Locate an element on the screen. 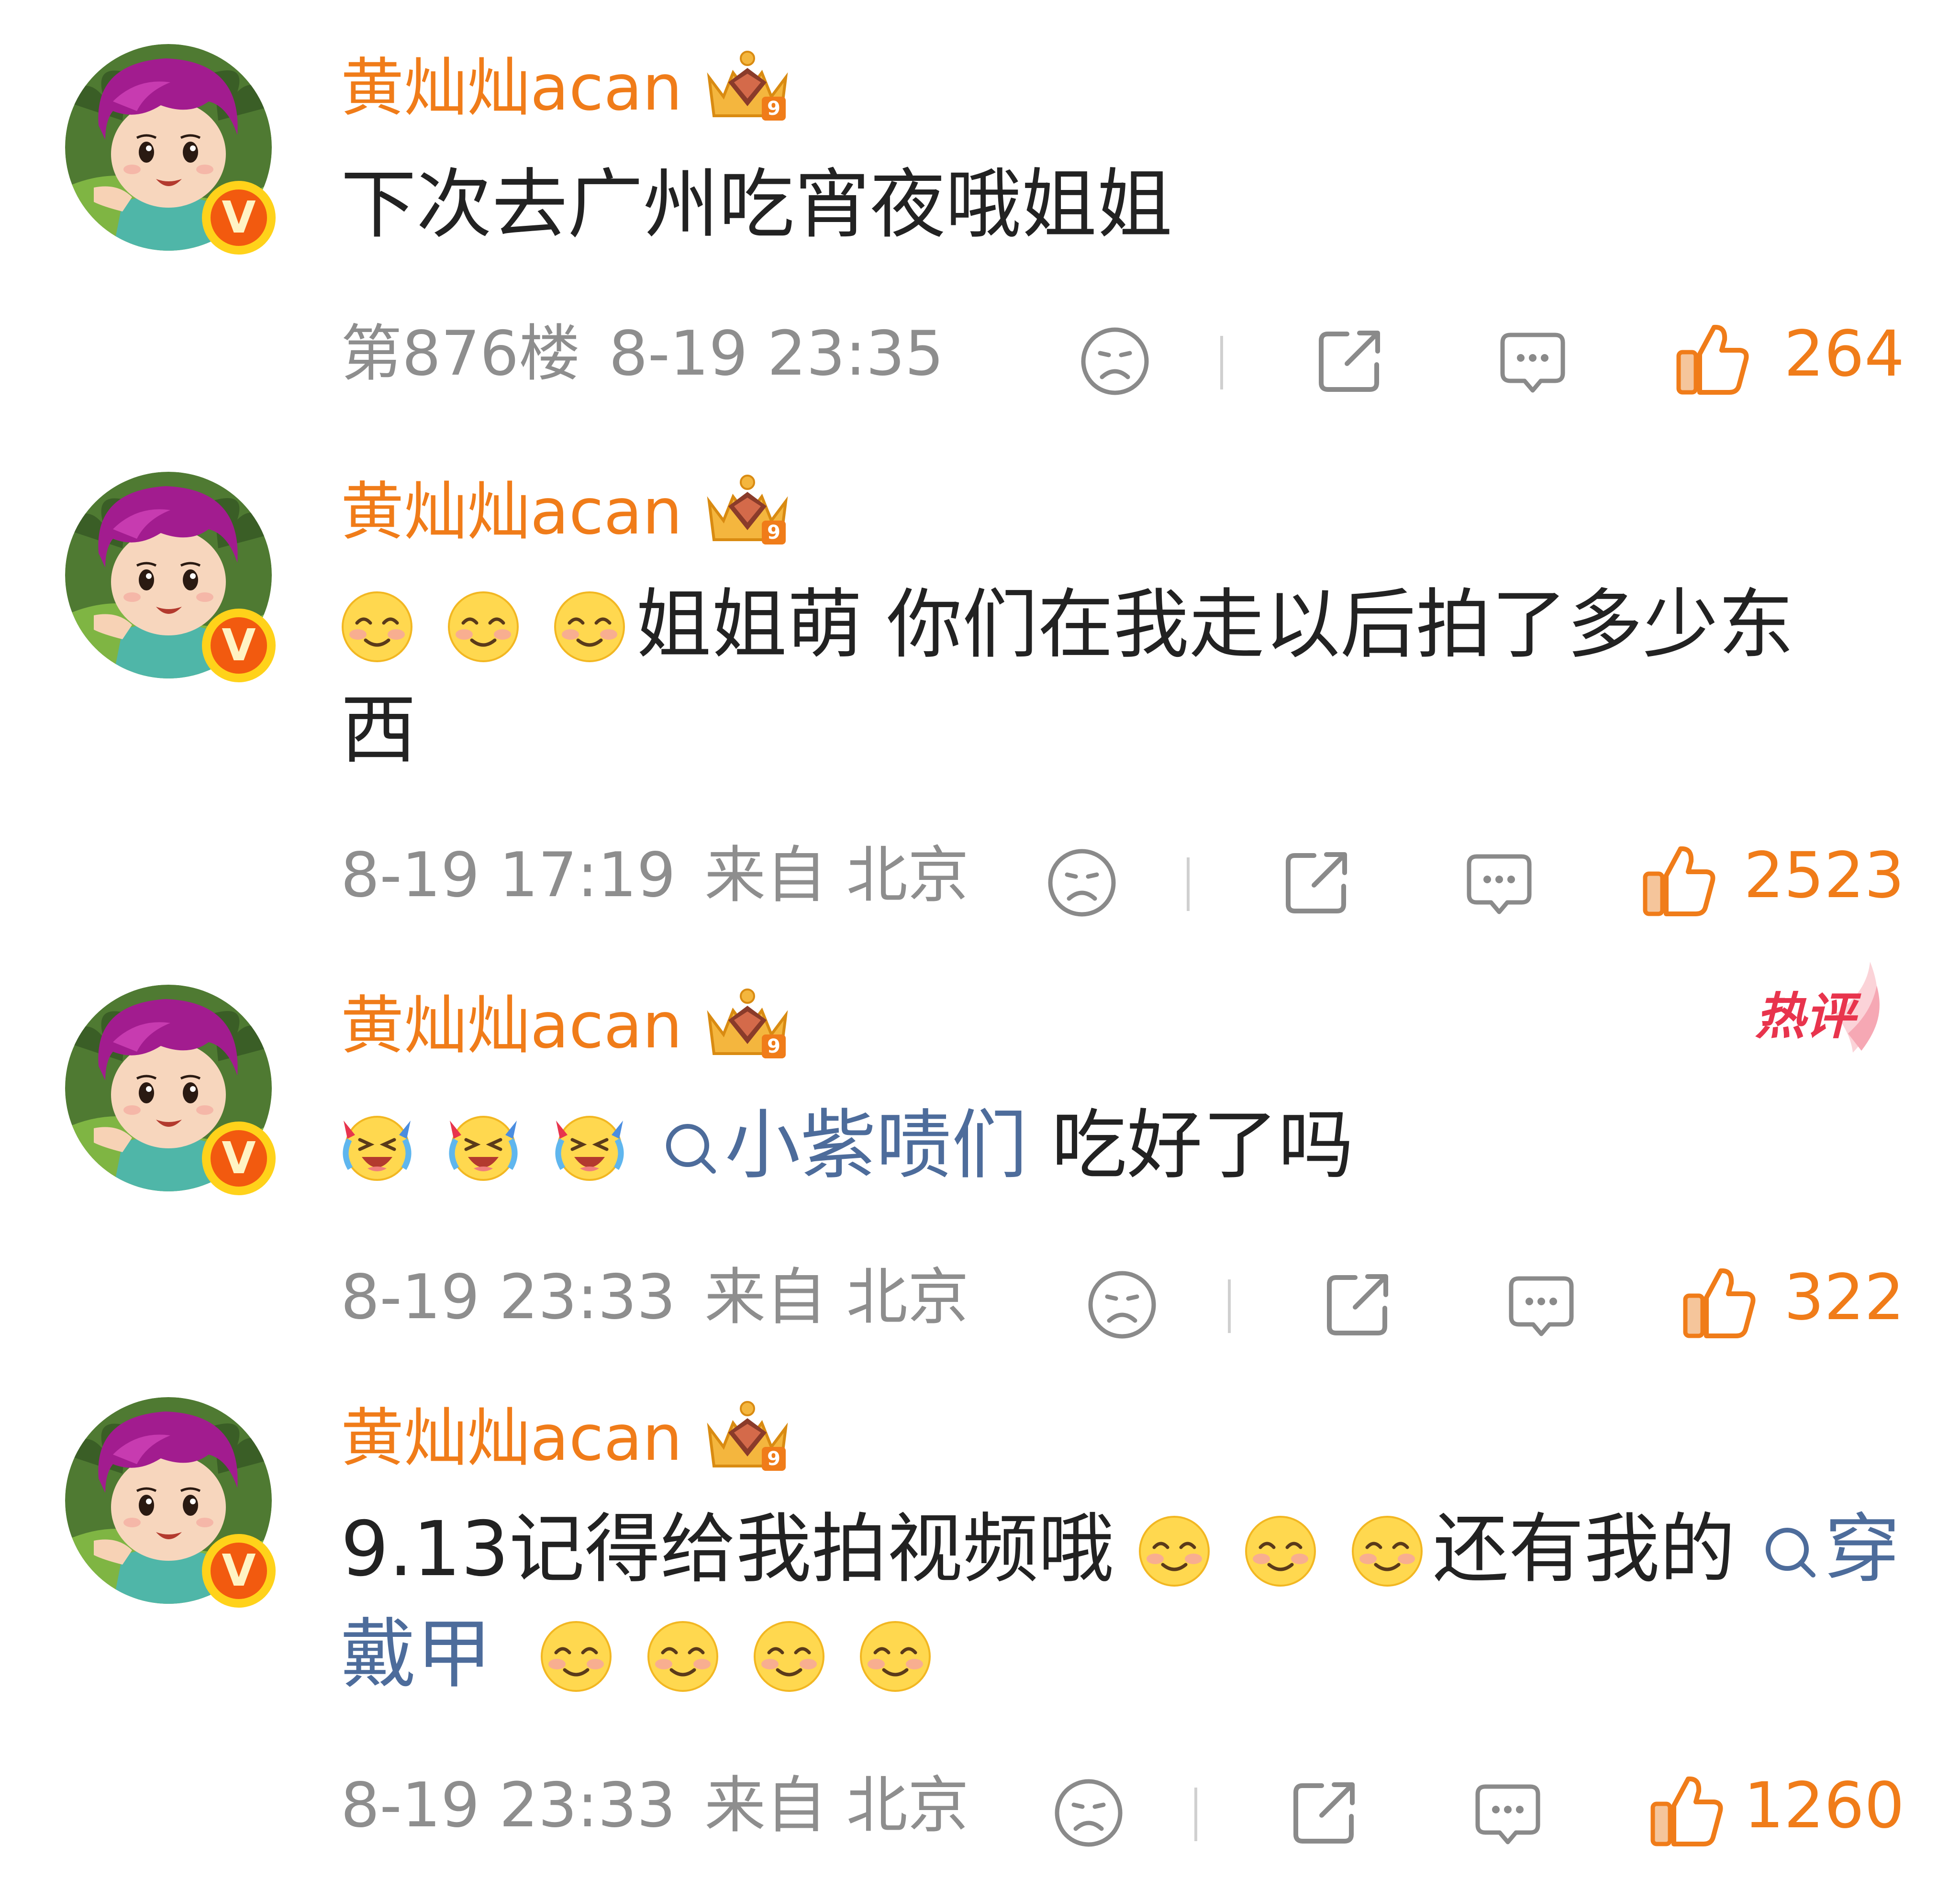 Image resolution: width=1960 pixels, height=1889 pixels. comment-meta-row: 8-19 23:33 来自 北京 322 is located at coordinates (1122, 1298).